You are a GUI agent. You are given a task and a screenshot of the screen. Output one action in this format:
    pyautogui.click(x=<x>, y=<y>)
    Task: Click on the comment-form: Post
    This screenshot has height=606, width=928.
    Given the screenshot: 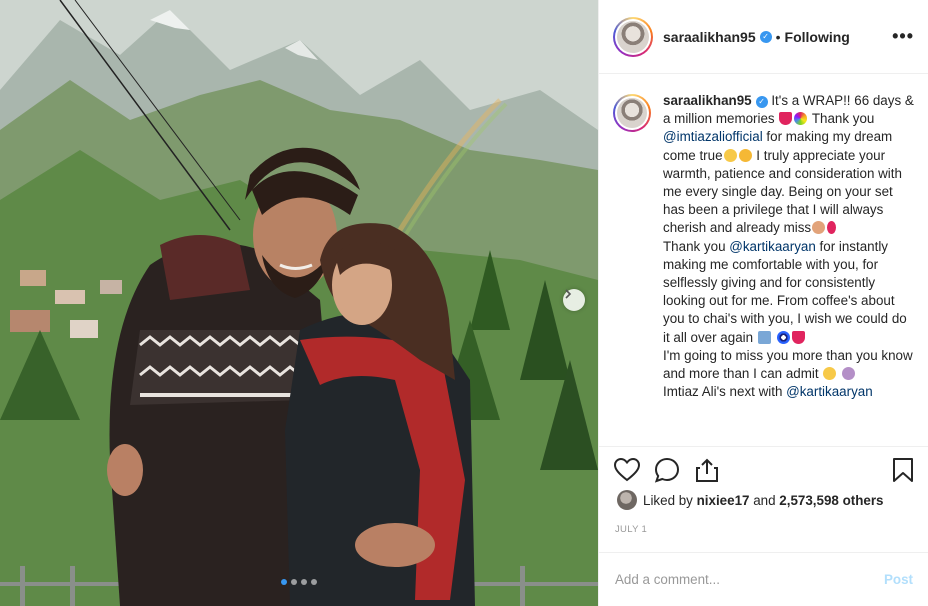 What is the action you would take?
    pyautogui.click(x=763, y=579)
    